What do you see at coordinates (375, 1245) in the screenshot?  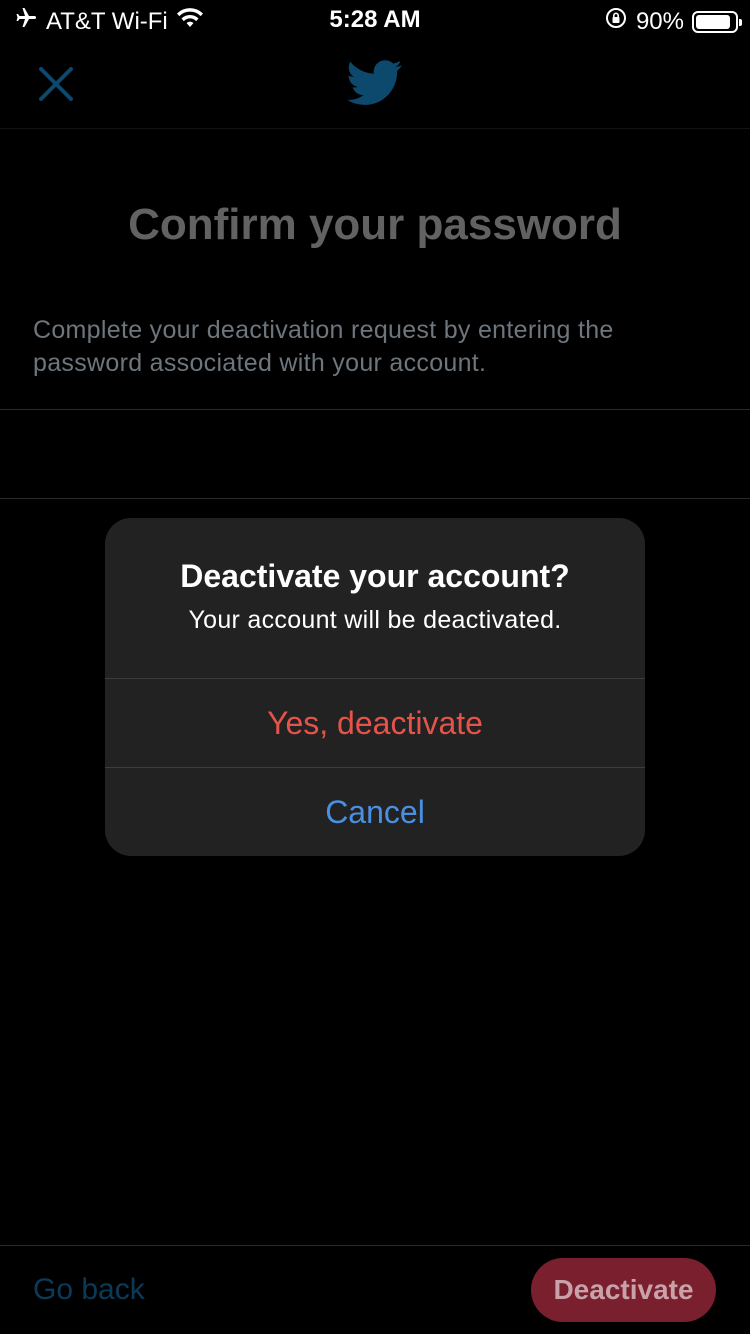 I see `footer-divider` at bounding box center [375, 1245].